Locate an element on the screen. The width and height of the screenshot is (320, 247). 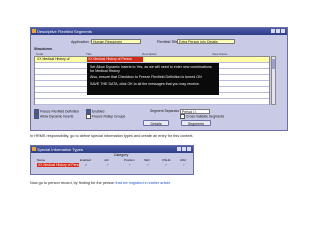
code-cell: XX Medical History of is located at coordinates (53, 59).